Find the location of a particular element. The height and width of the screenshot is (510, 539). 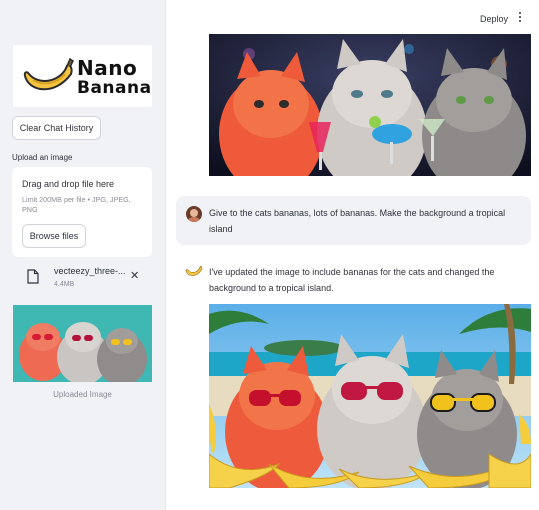

uploaded-image-thumbnail is located at coordinates (82, 343).